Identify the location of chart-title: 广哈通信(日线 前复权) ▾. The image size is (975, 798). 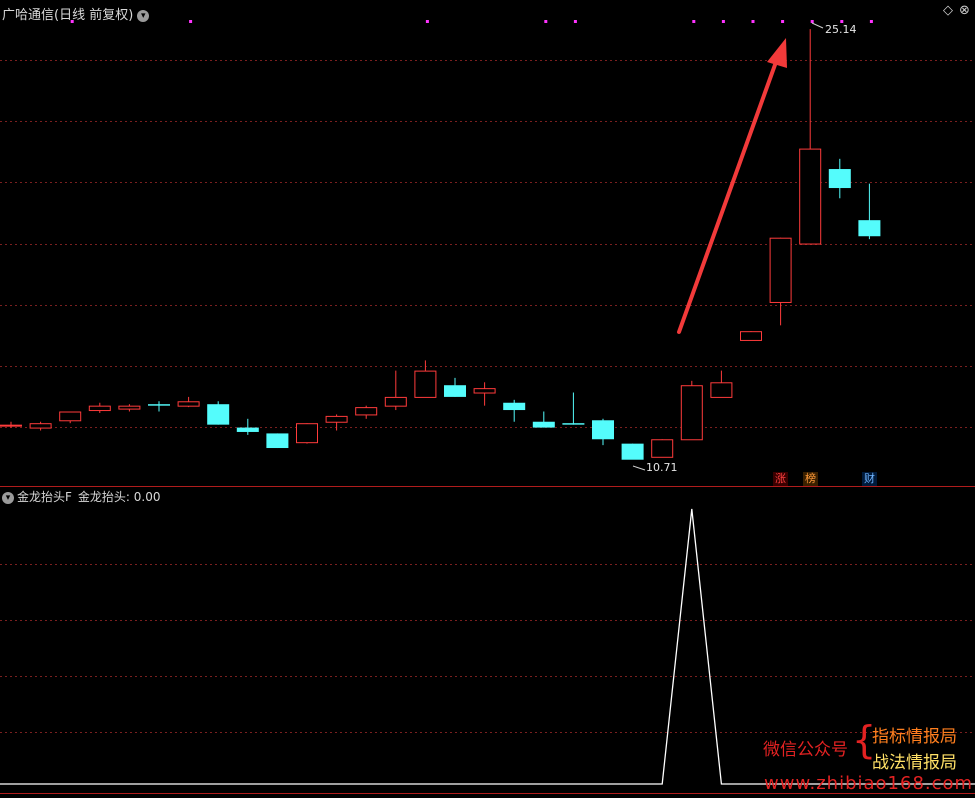
(76, 13).